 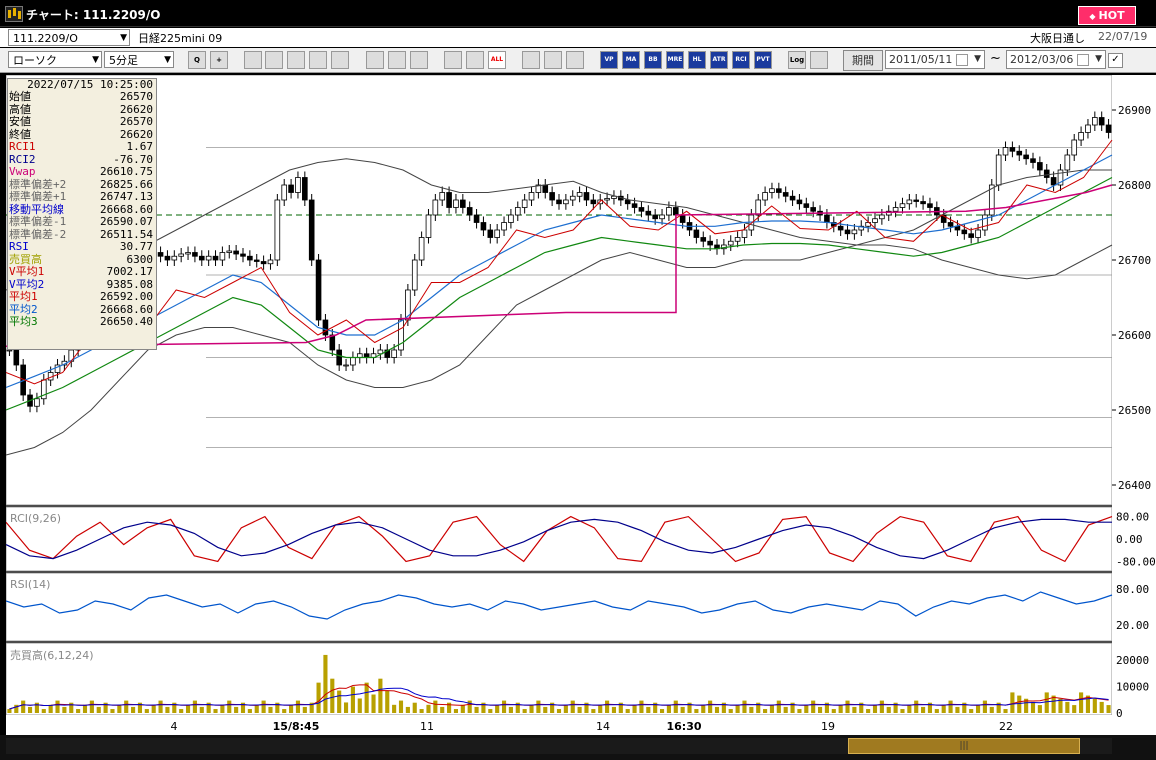 What do you see at coordinates (719, 60) in the screenshot?
I see `atr-icon: ATR` at bounding box center [719, 60].